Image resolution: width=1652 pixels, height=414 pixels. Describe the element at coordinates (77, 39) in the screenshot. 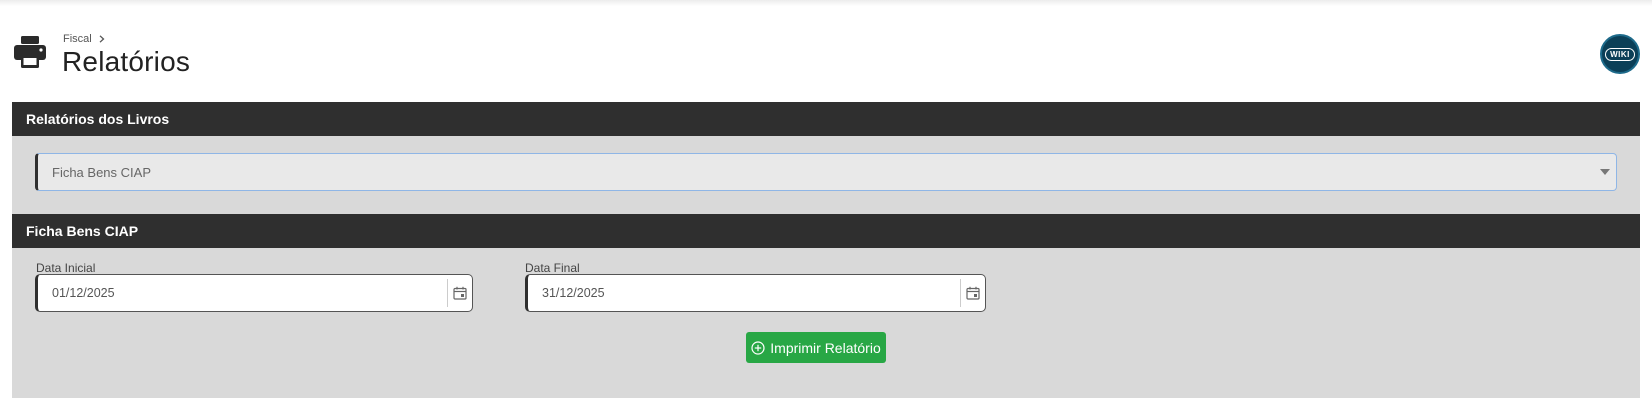

I see `breadcrumb-fiscal: Fiscal` at that location.